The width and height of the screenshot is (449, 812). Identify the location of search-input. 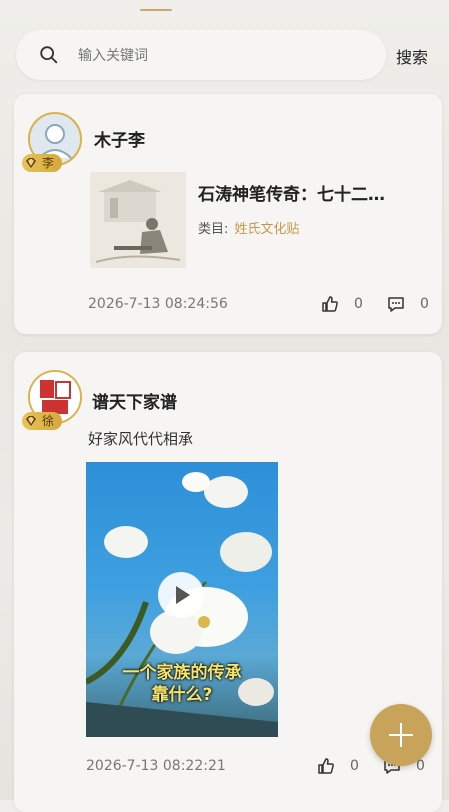
(228, 56).